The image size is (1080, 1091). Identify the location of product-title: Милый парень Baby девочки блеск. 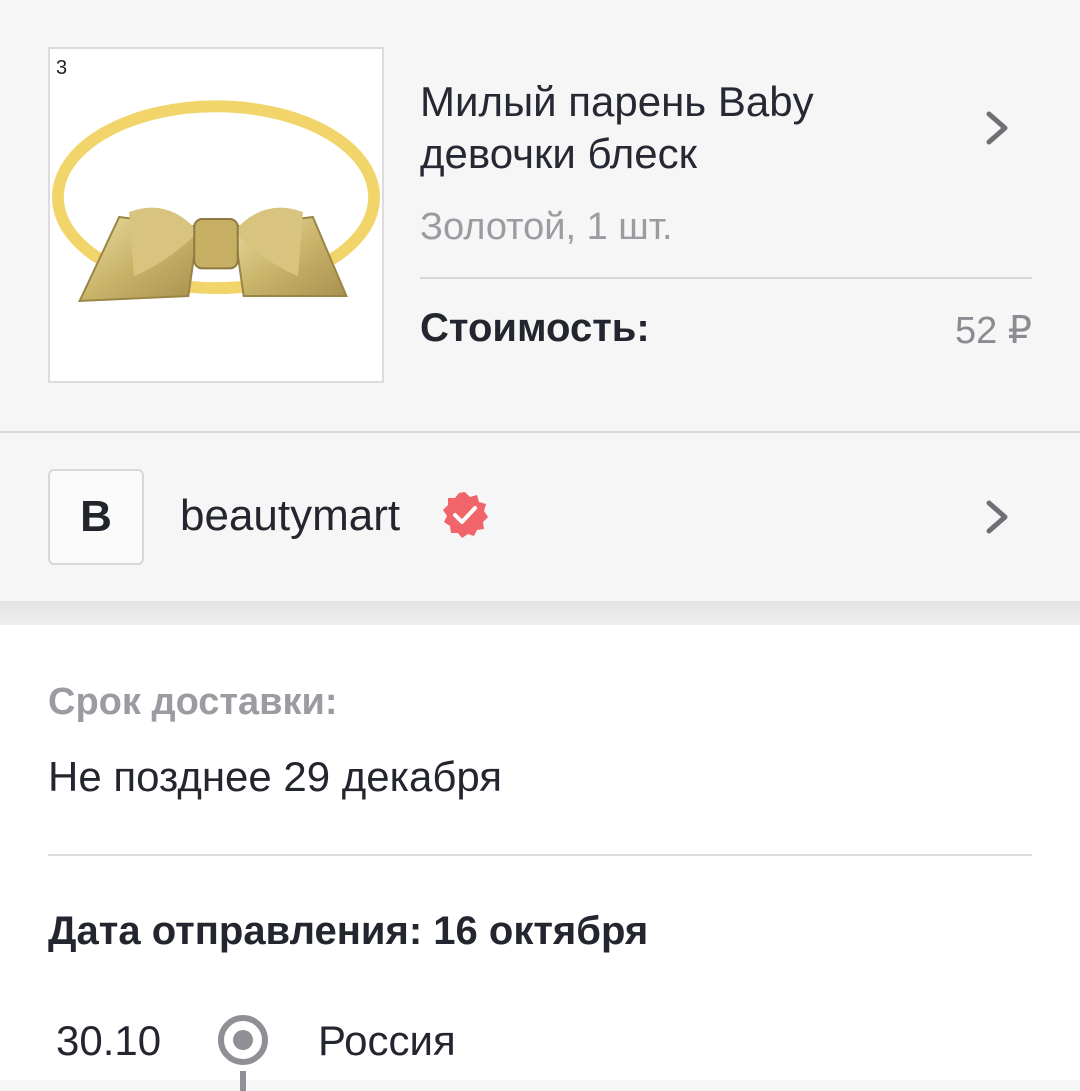
(680, 128).